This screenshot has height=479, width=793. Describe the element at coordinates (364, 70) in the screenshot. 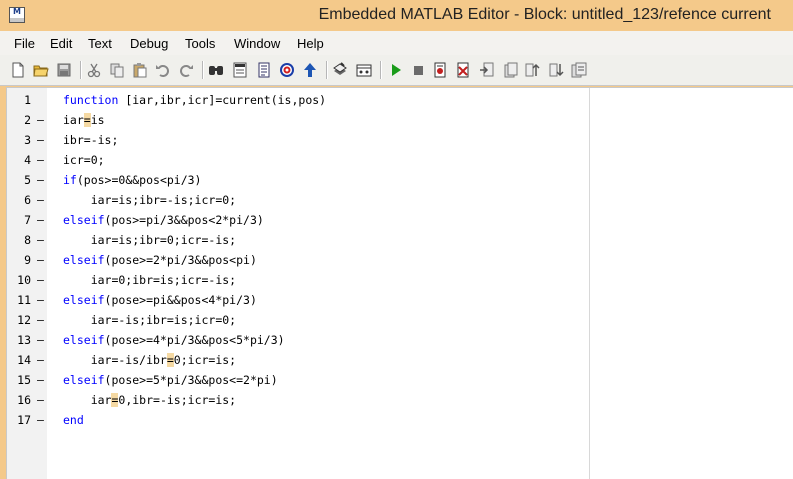

I see `model-explorer-icon` at that location.